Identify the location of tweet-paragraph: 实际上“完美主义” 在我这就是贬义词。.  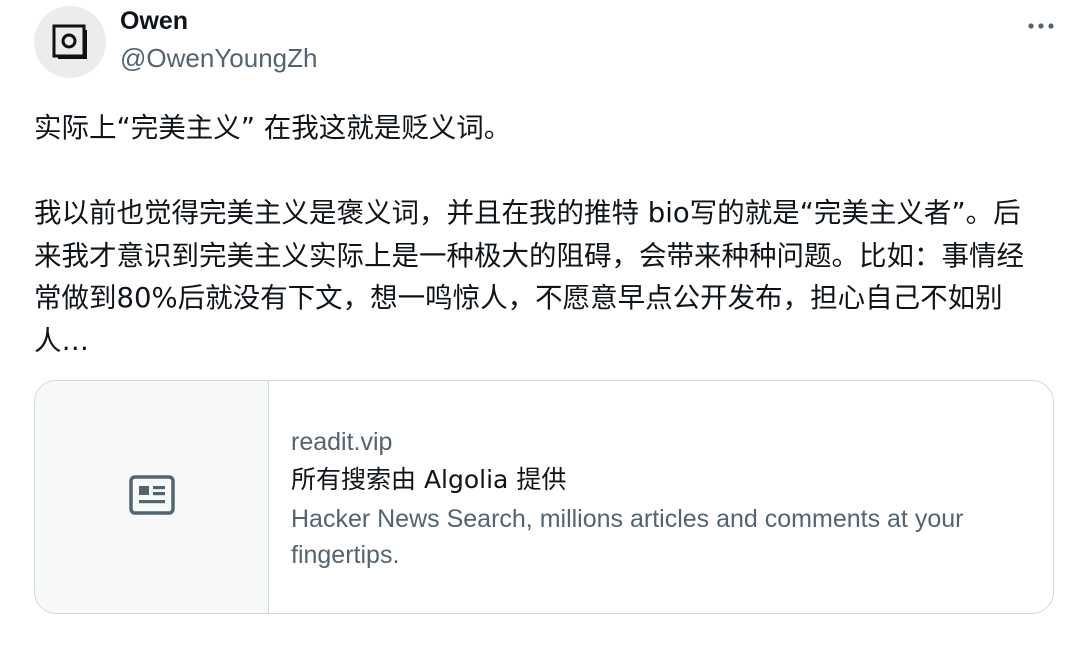
(273, 128).